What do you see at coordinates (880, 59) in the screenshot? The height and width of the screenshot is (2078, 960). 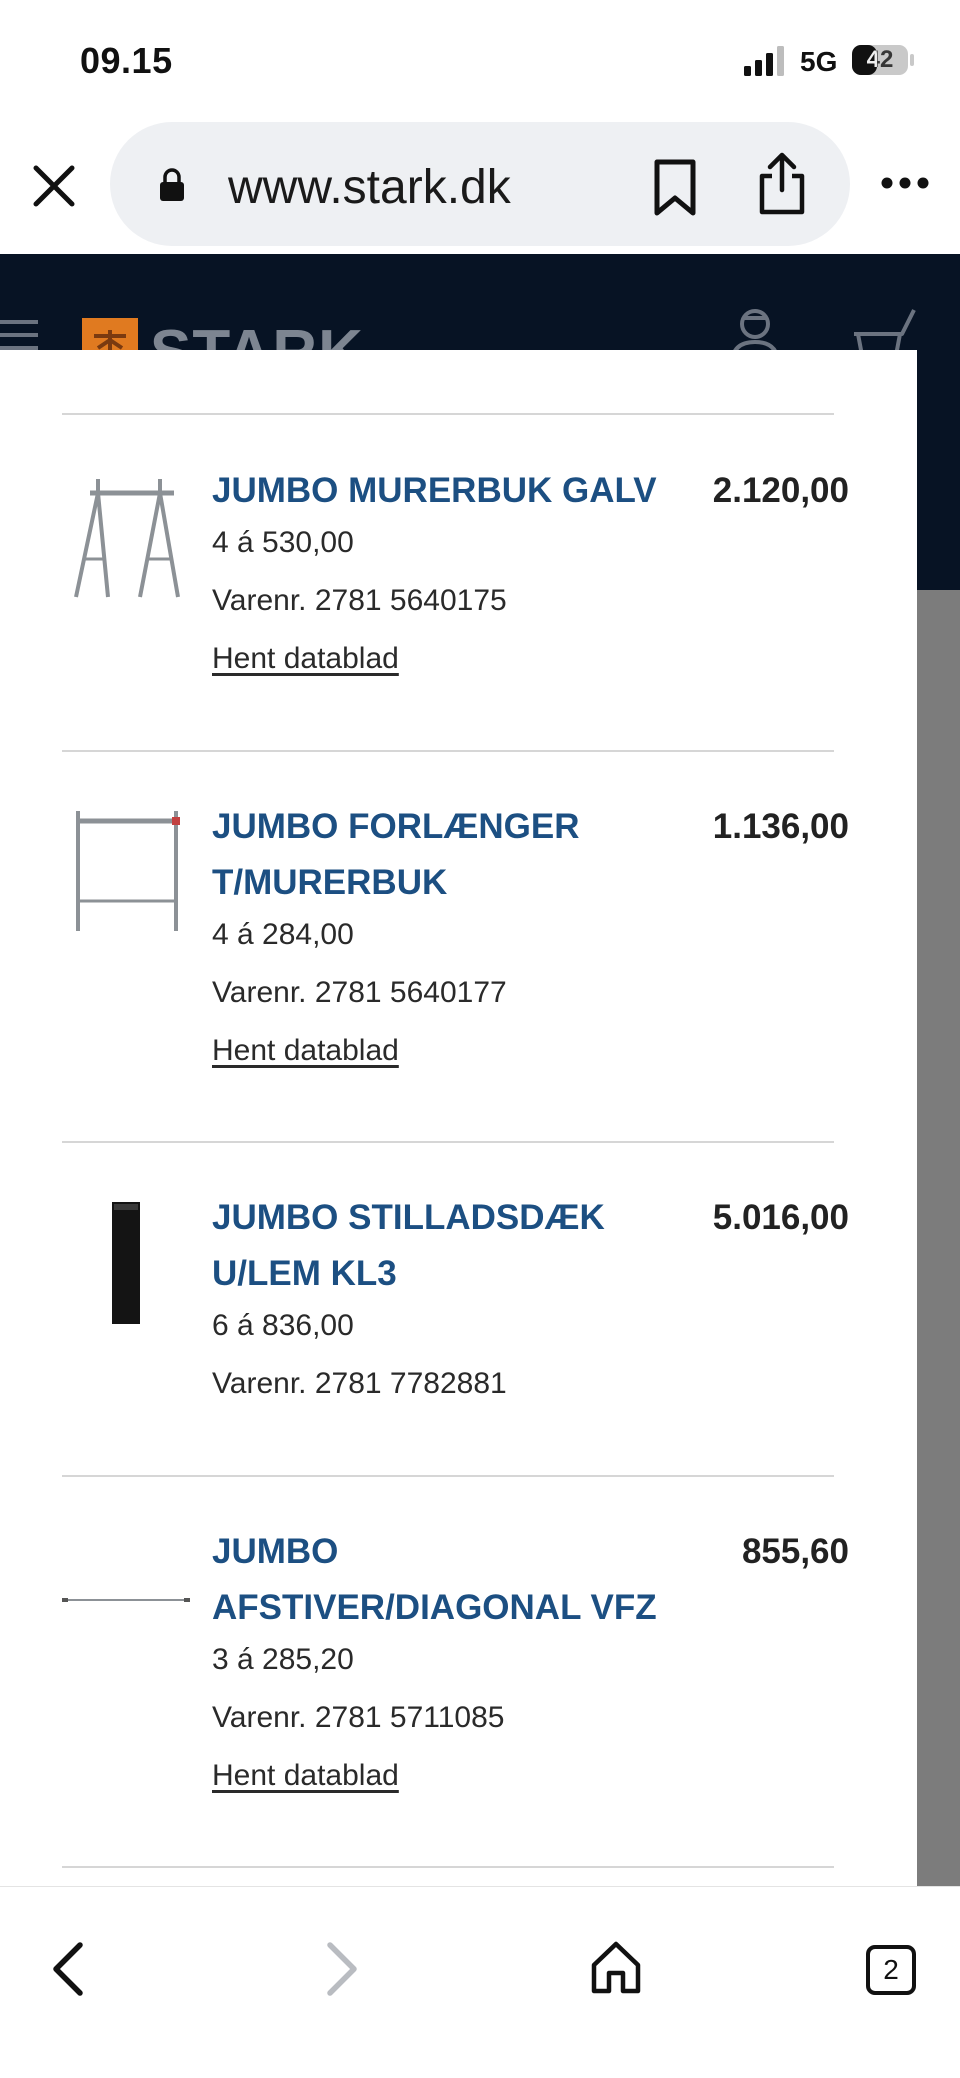 I see `battery-level: 42` at bounding box center [880, 59].